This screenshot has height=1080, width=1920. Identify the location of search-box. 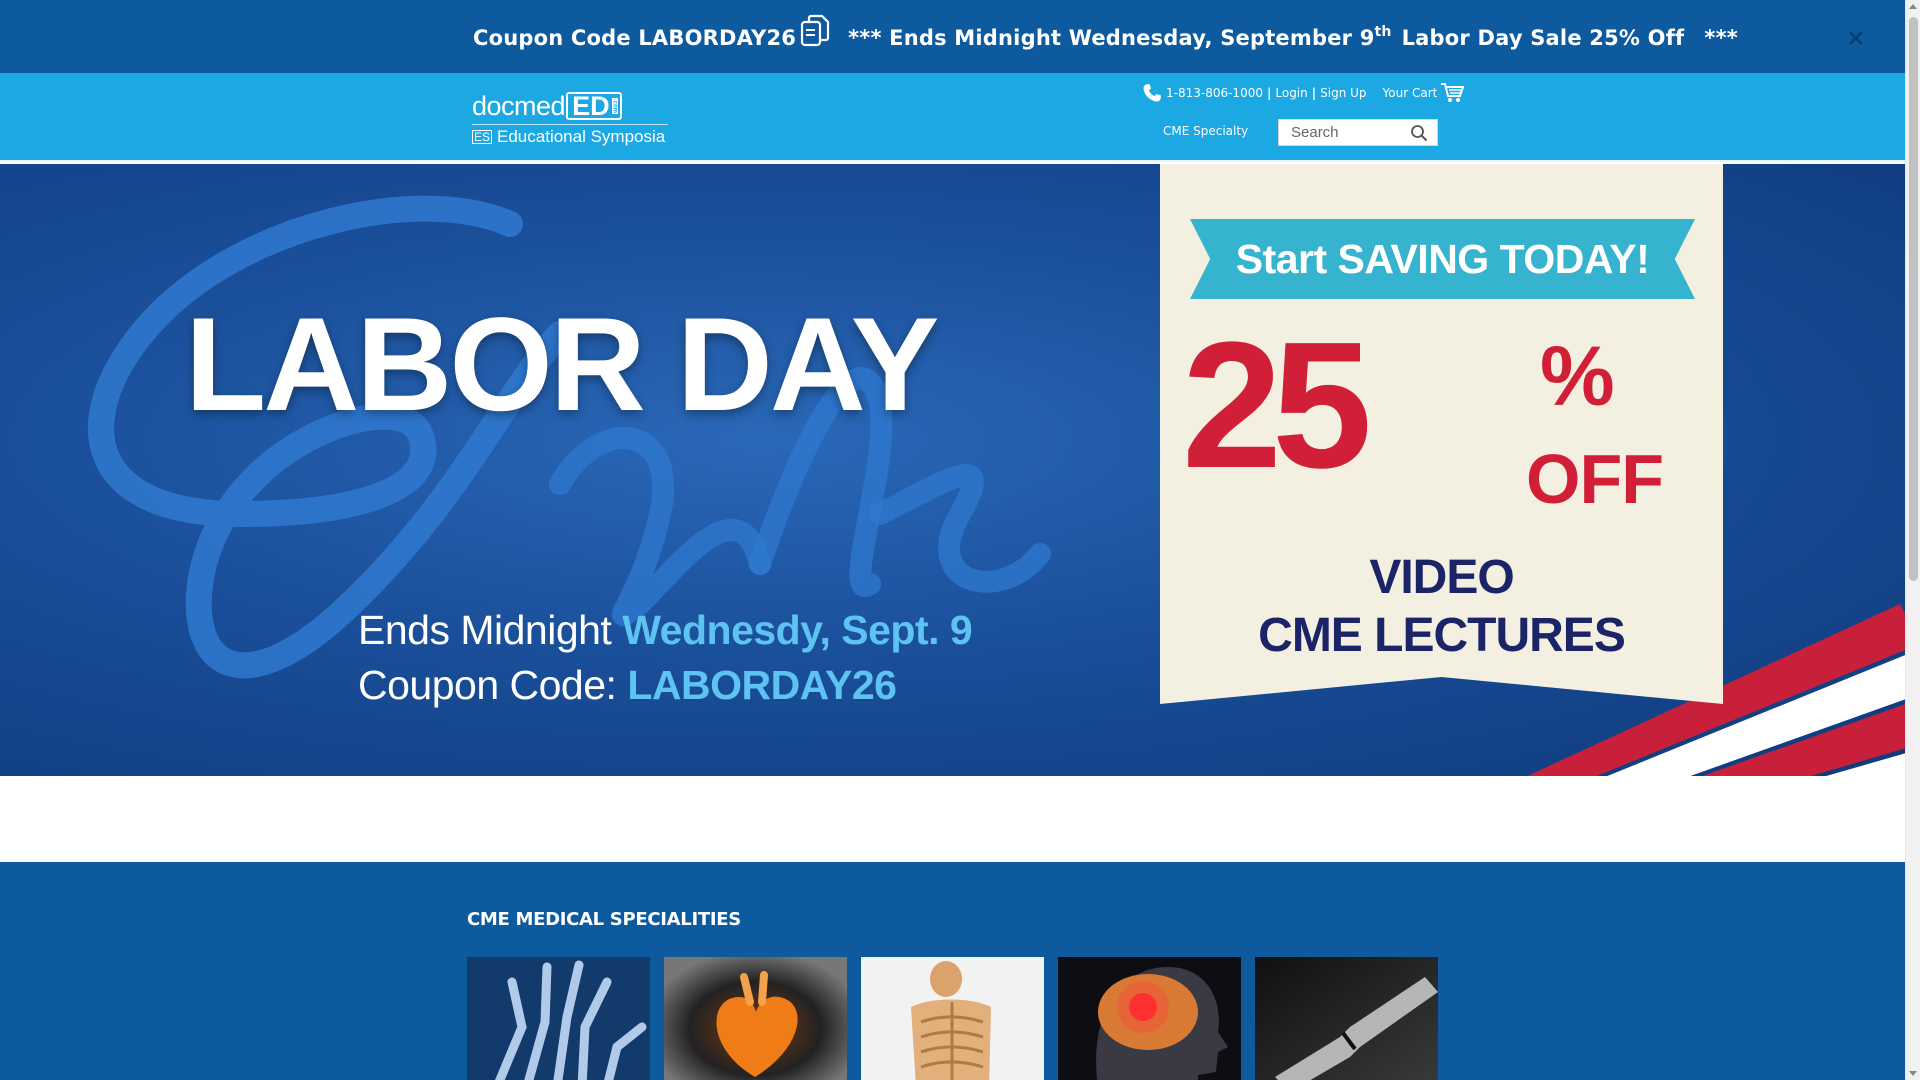
(1358, 132).